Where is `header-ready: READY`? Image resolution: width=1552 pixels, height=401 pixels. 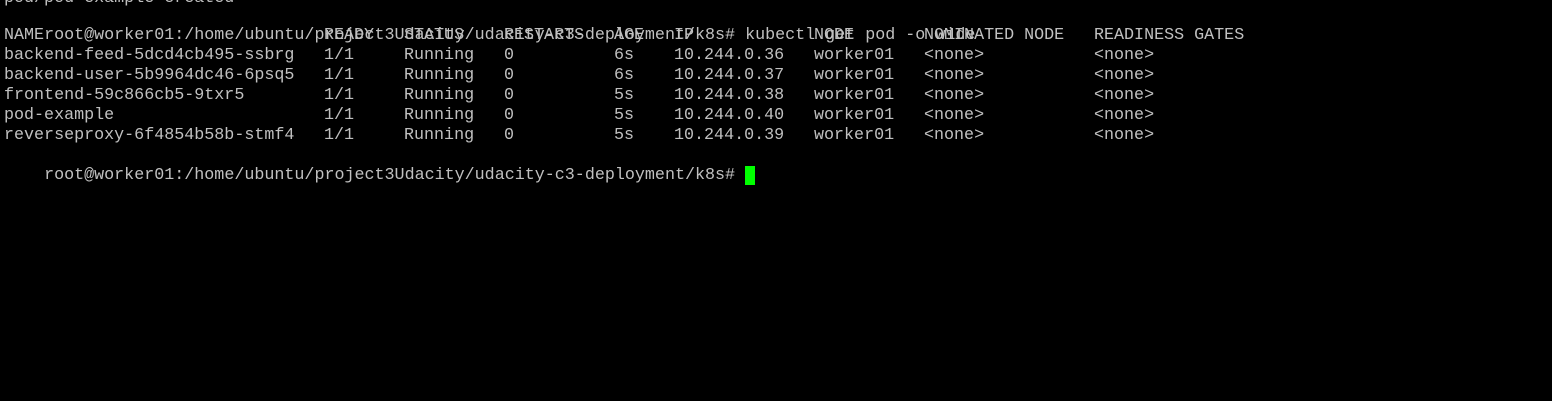 header-ready: READY is located at coordinates (349, 35).